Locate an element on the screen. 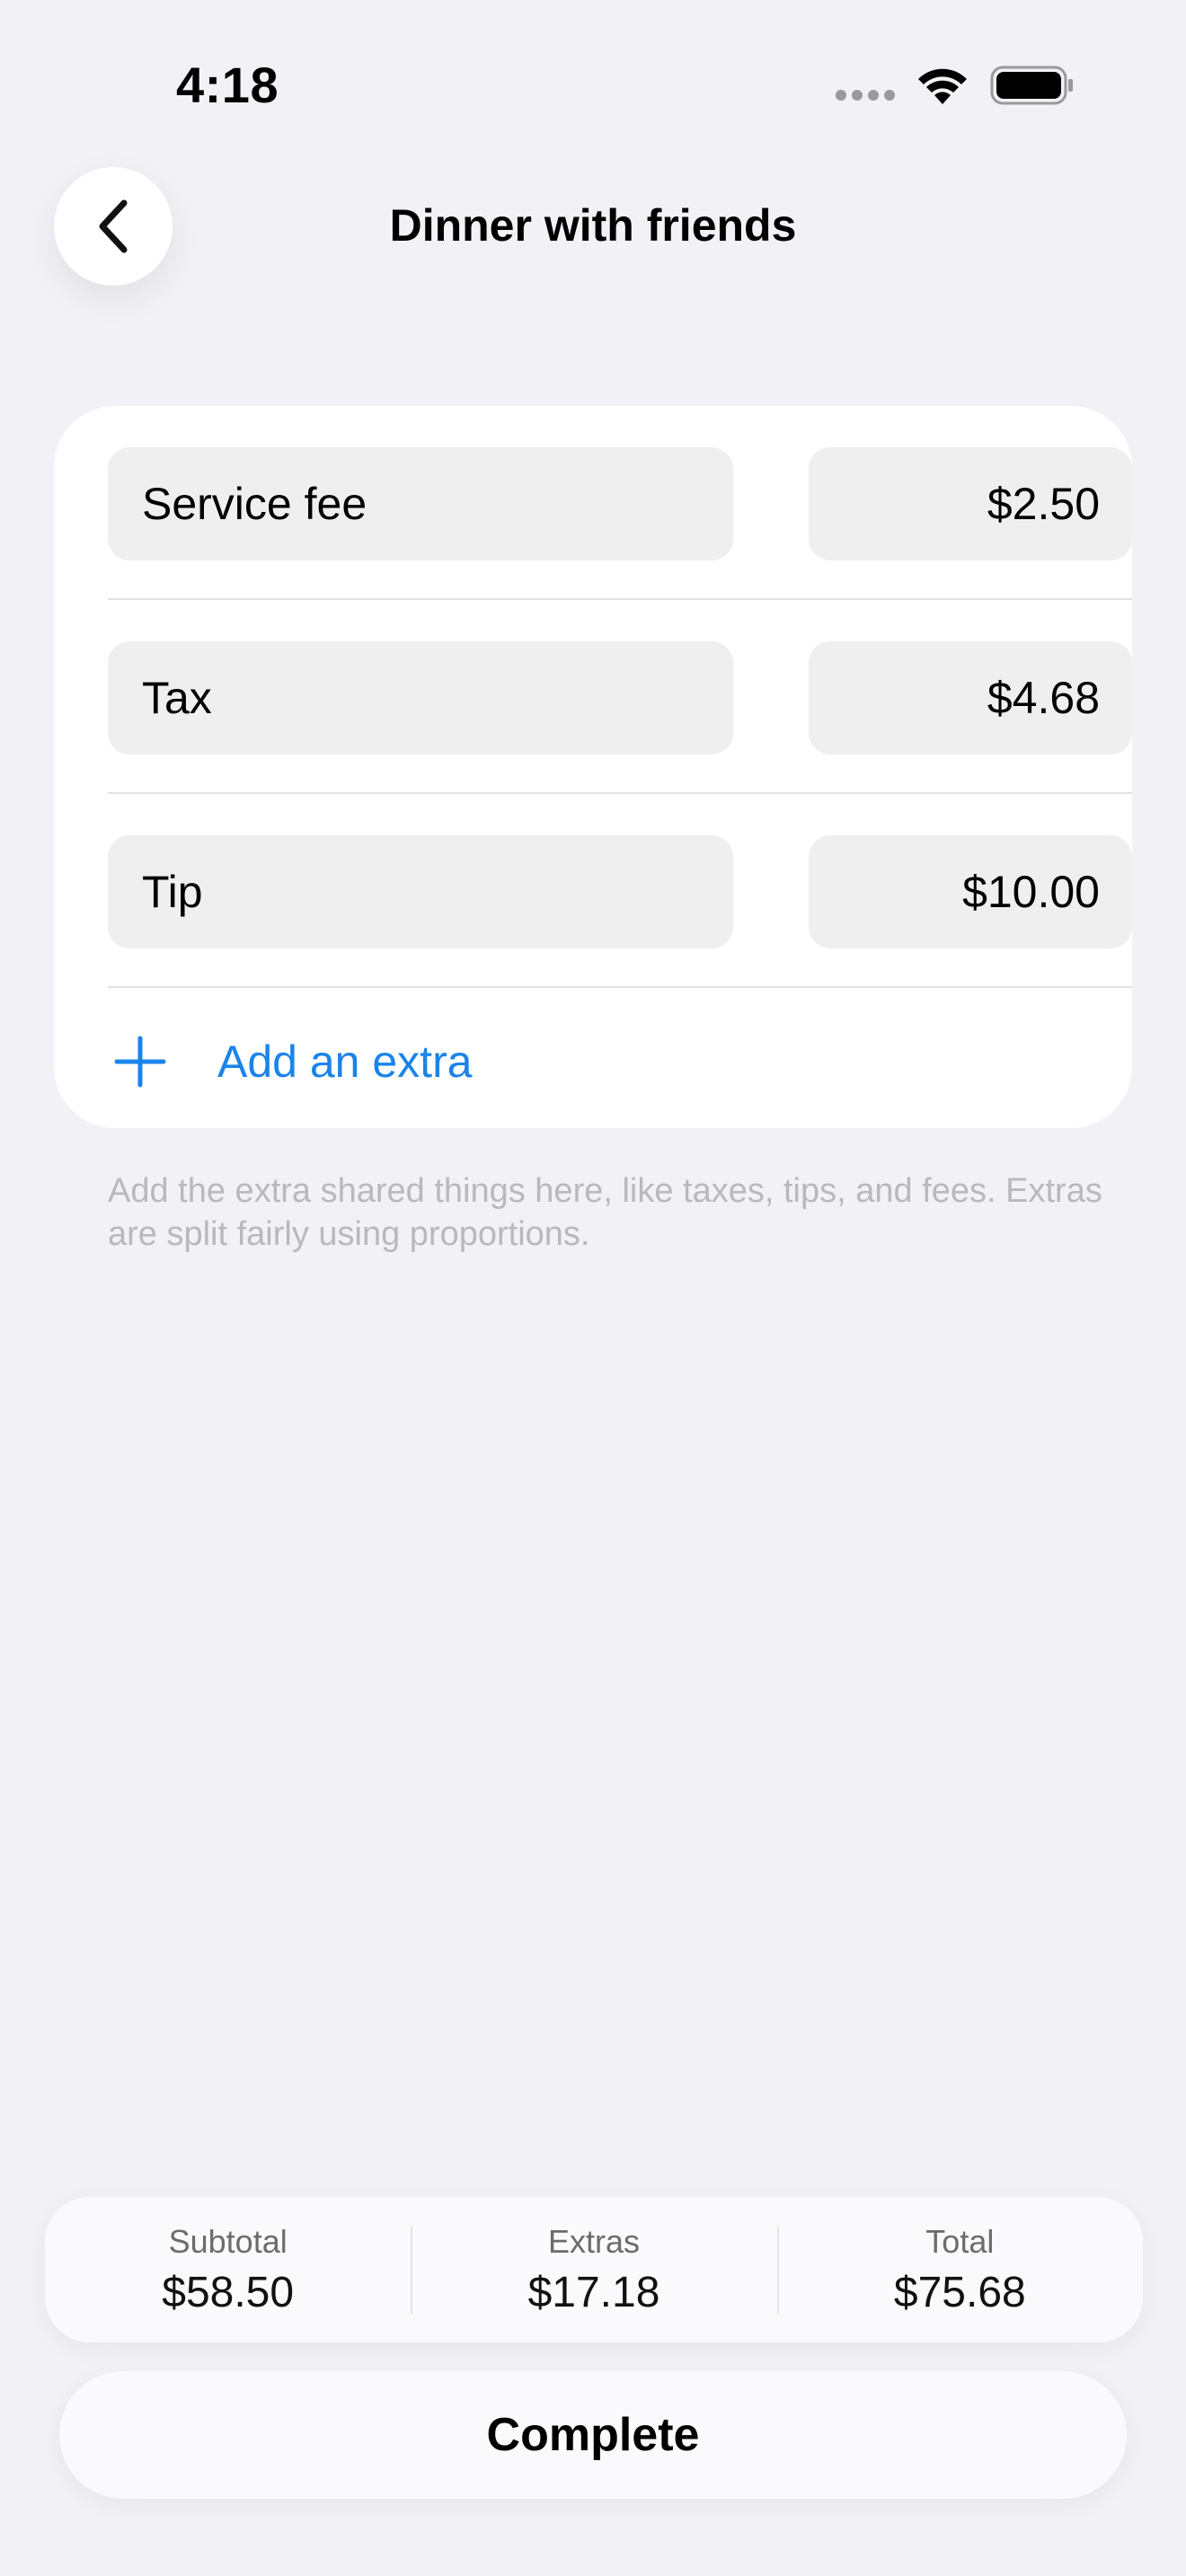 This screenshot has width=1186, height=2576. extra-name-field: Tip is located at coordinates (420, 891).